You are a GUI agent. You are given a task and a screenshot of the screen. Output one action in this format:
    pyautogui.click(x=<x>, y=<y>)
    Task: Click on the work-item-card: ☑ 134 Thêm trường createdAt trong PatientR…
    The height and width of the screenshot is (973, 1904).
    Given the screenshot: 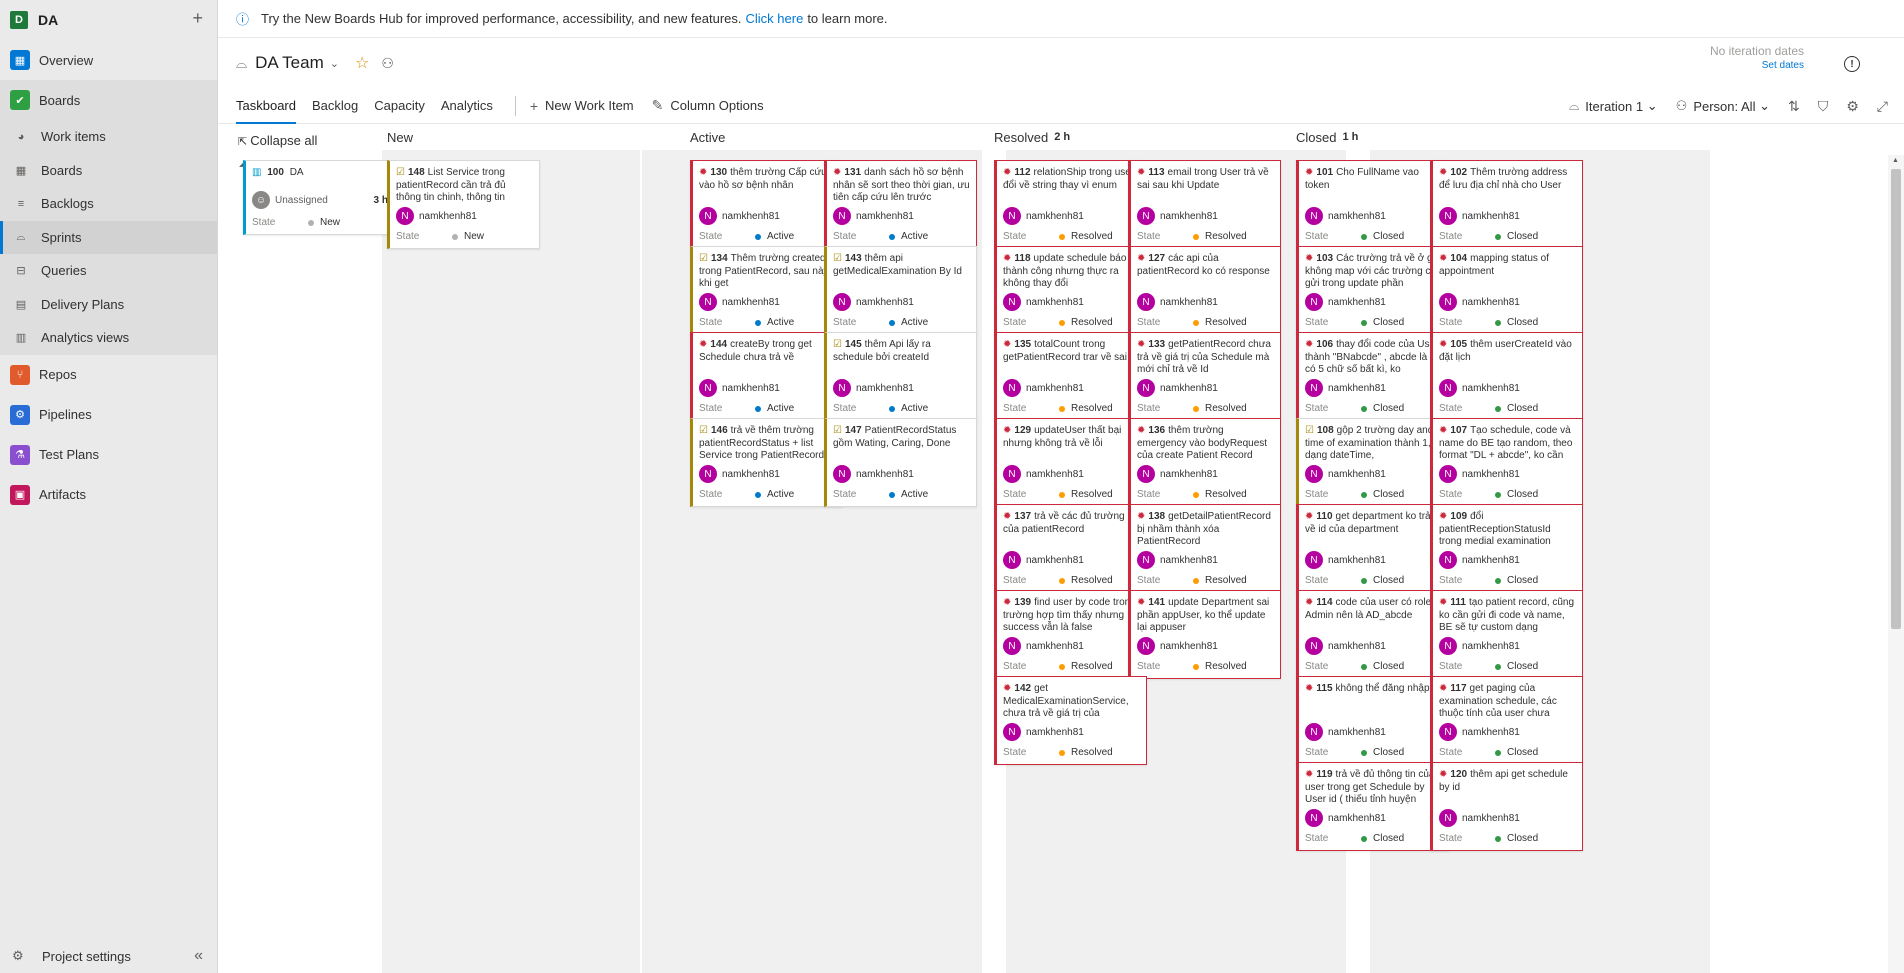 What is the action you would take?
    pyautogui.click(x=766, y=290)
    